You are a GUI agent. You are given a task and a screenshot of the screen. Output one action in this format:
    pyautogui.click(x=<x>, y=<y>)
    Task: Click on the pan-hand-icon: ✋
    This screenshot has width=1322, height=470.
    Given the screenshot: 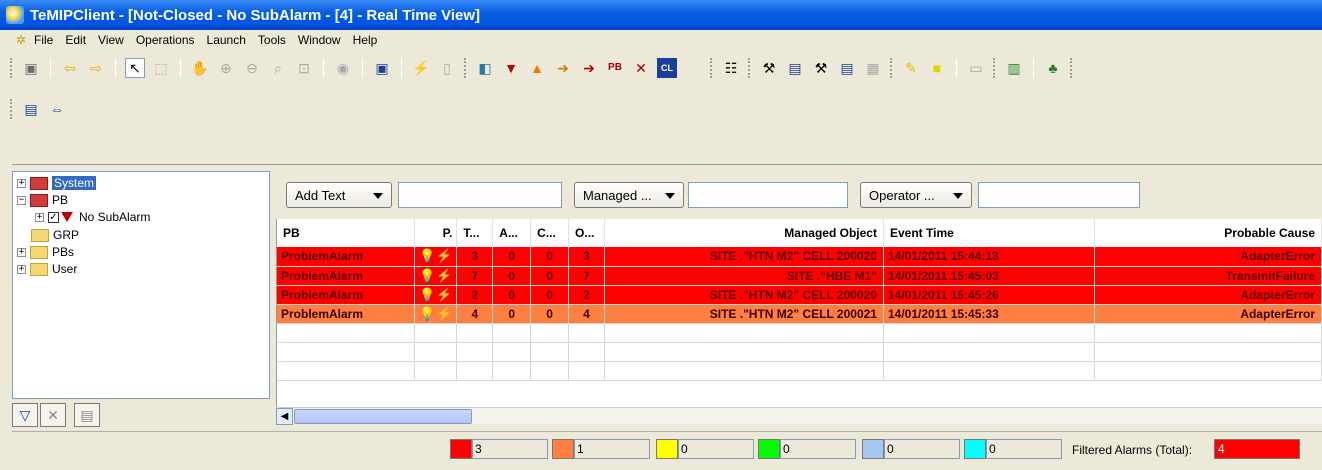 What is the action you would take?
    pyautogui.click(x=200, y=68)
    